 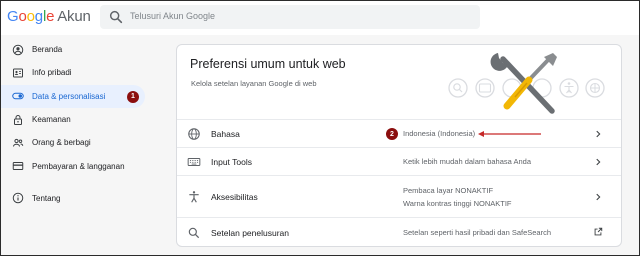 I want to click on step-marker-2: 2, so click(x=392, y=134).